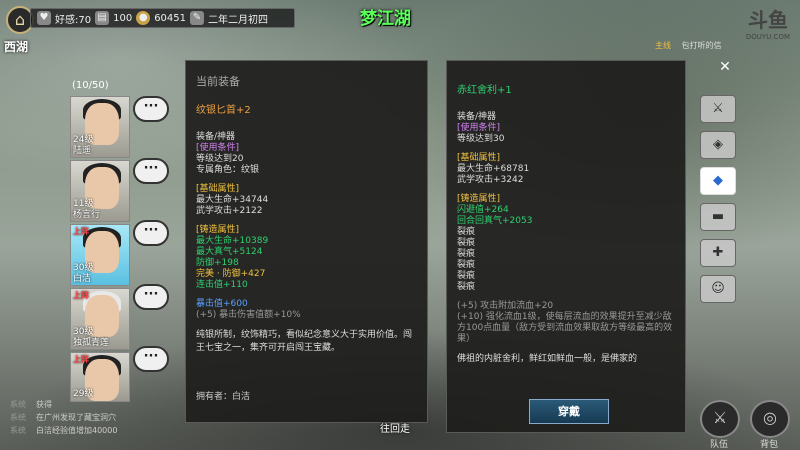  I want to click on quest-tracker: 主线 包打听的信, so click(688, 45).